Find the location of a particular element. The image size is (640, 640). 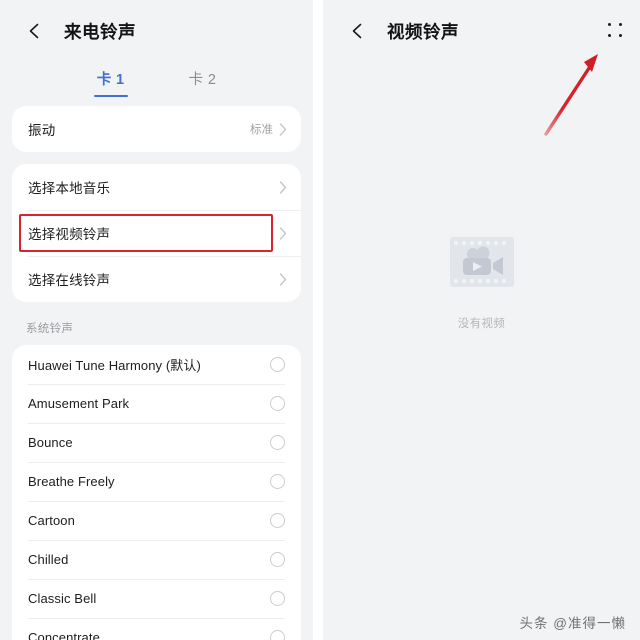

ringtone-label: Amusement Park is located at coordinates (79, 403).